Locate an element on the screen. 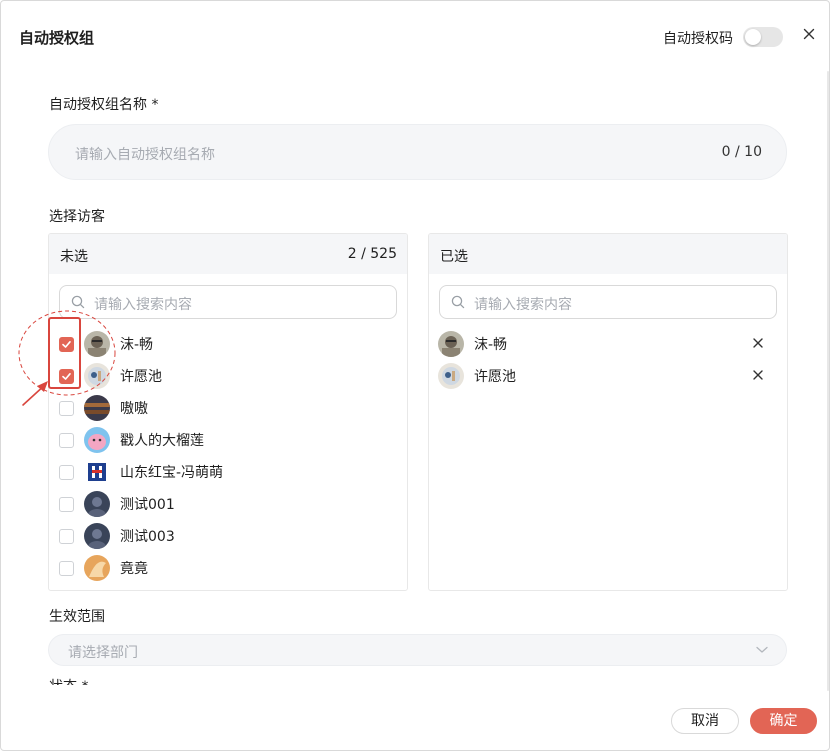 The image size is (830, 751). confirm-button: 确定 is located at coordinates (783, 721).